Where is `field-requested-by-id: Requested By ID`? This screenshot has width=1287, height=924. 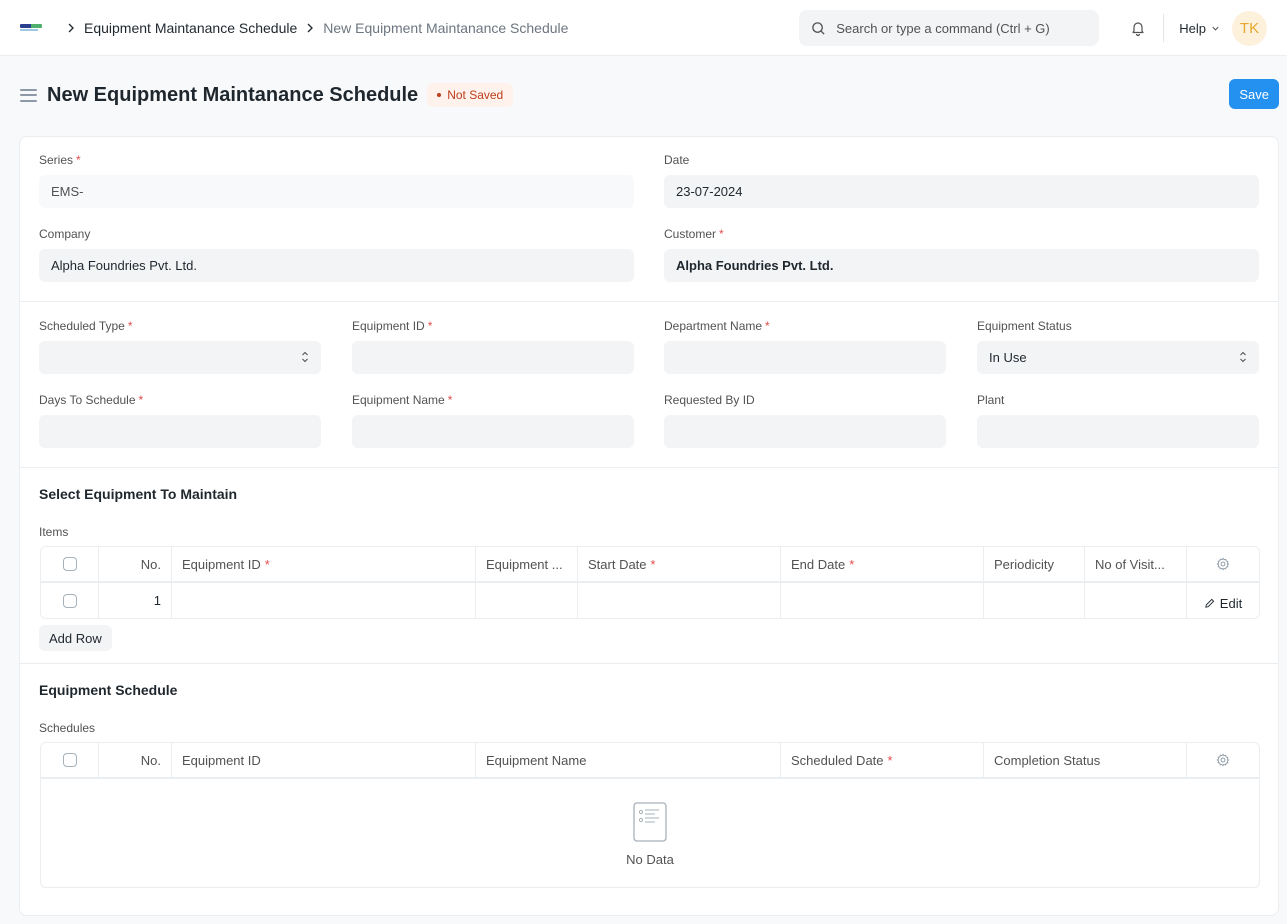
field-requested-by-id: Requested By ID is located at coordinates (805, 420).